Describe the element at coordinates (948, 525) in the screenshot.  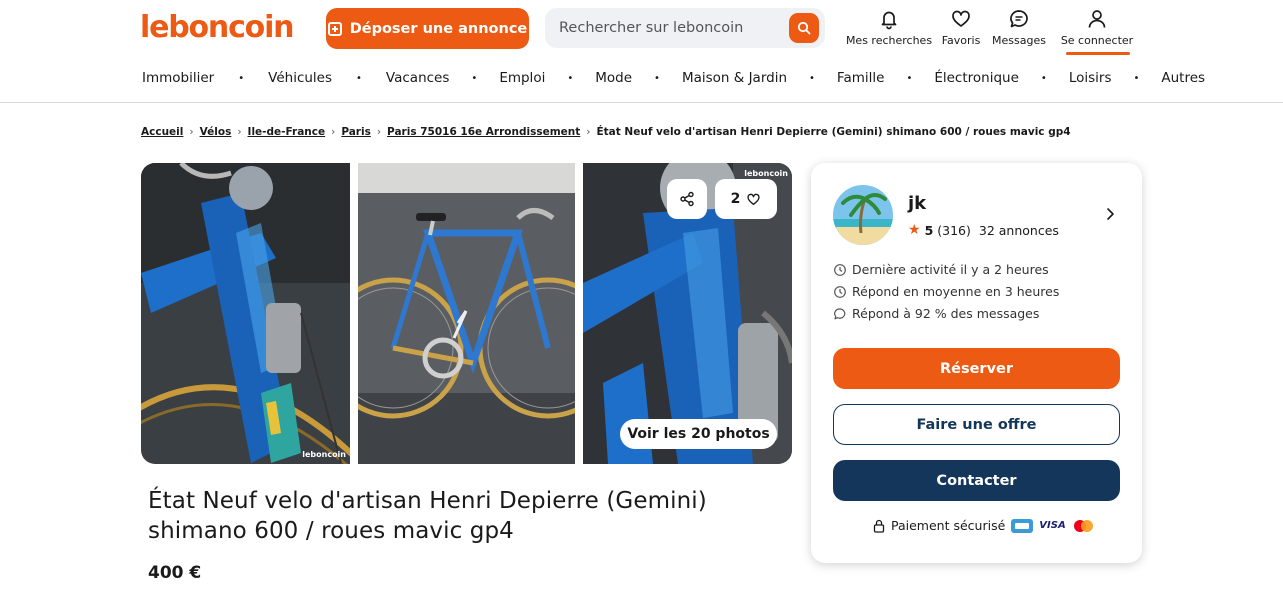
I see `secure-payment-label: Paiement sécurisé` at that location.